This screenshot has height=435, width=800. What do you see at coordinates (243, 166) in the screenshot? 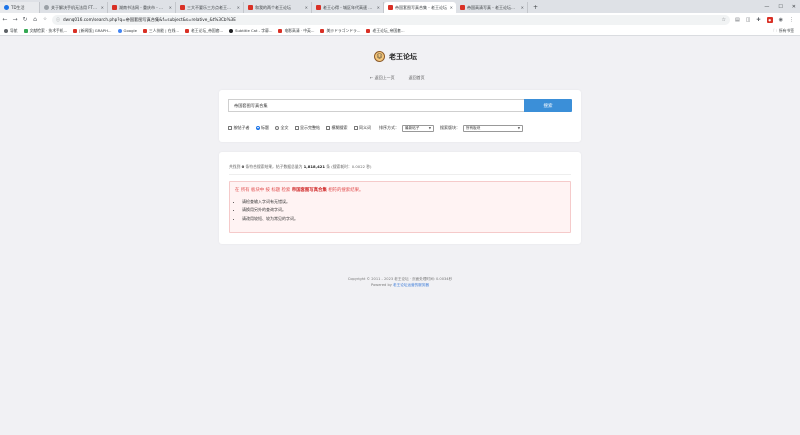
I see `result-count: 0` at bounding box center [243, 166].